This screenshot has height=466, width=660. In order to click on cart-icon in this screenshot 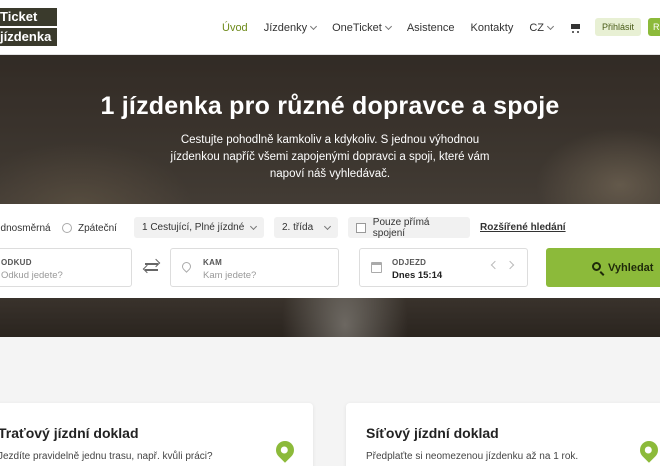, I will do `click(576, 28)`.